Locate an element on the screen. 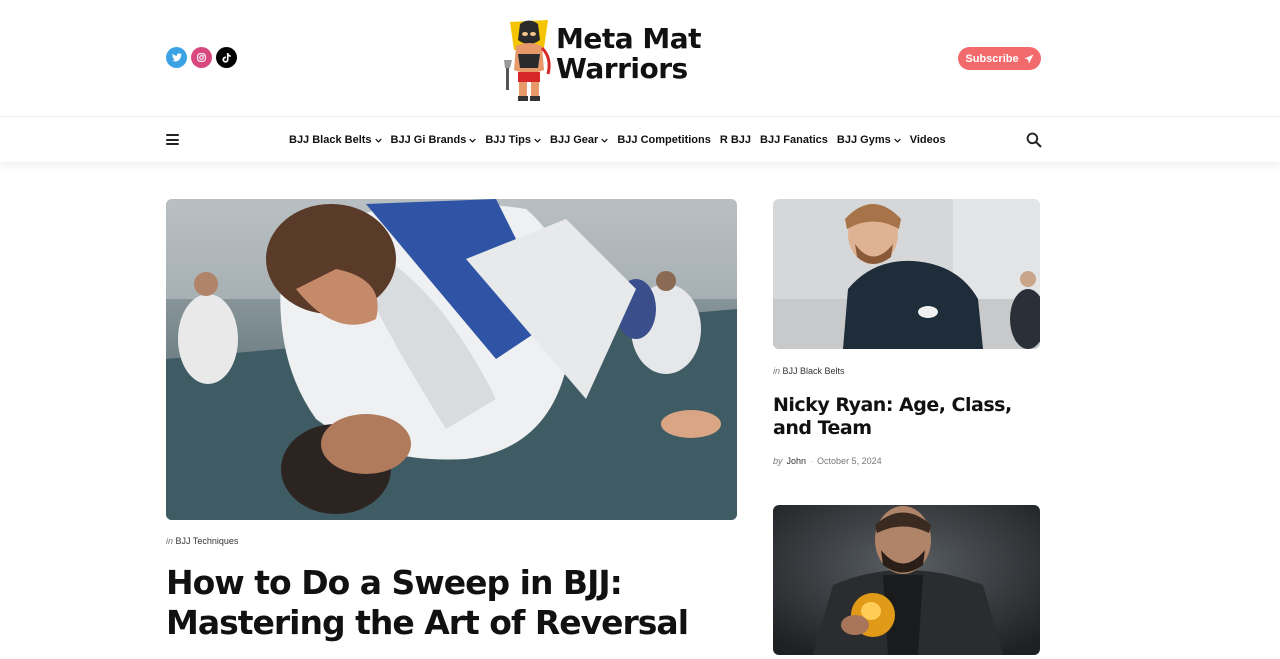  nav-item-bjj-gyms: BJJ Gyms is located at coordinates (869, 140).